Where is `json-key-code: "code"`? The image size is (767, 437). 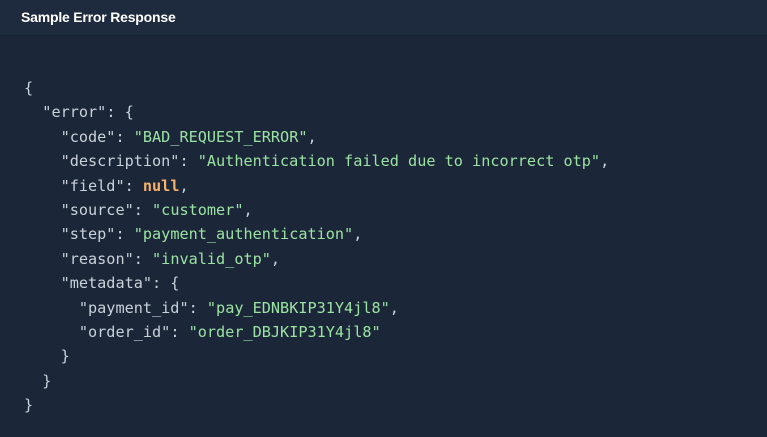
json-key-code: "code" is located at coordinates (88, 136).